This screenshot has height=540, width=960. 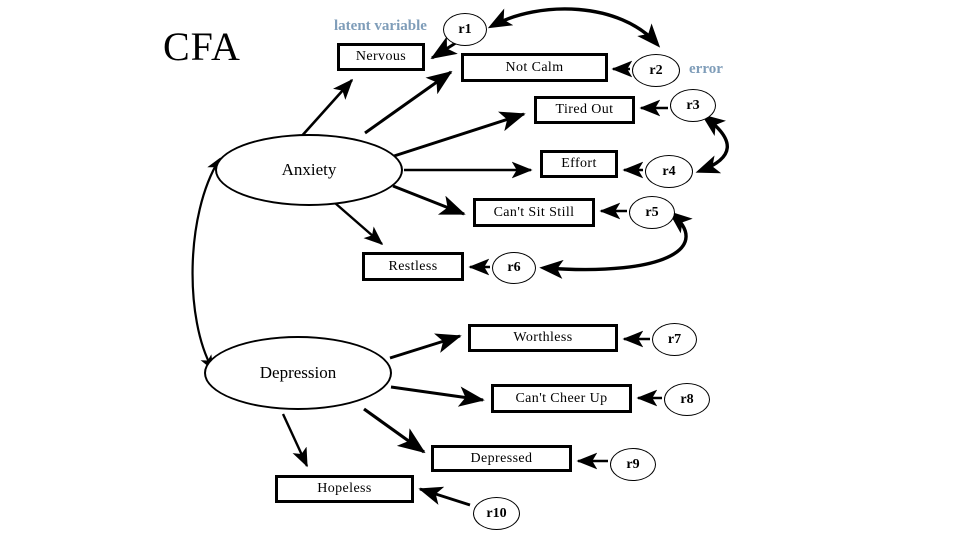 I want to click on error-term-r5-label: r5, so click(x=652, y=212).